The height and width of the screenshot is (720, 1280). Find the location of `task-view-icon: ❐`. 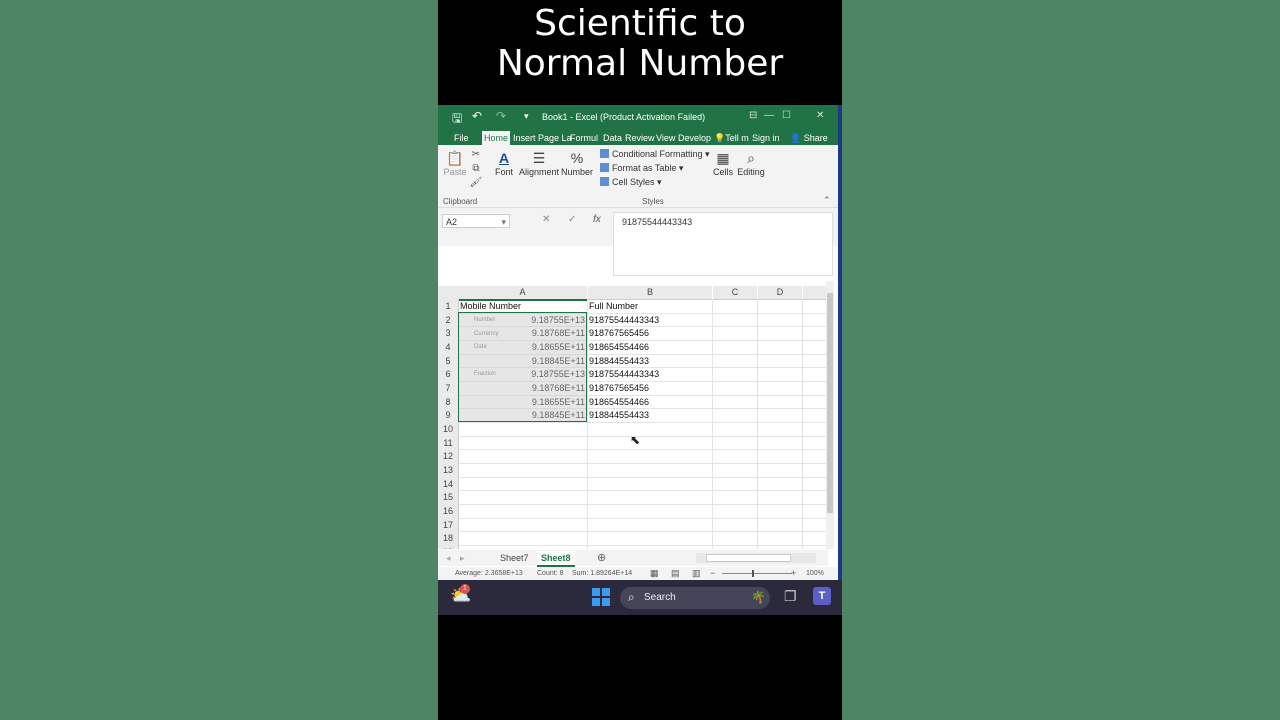

task-view-icon: ❐ is located at coordinates (790, 596).